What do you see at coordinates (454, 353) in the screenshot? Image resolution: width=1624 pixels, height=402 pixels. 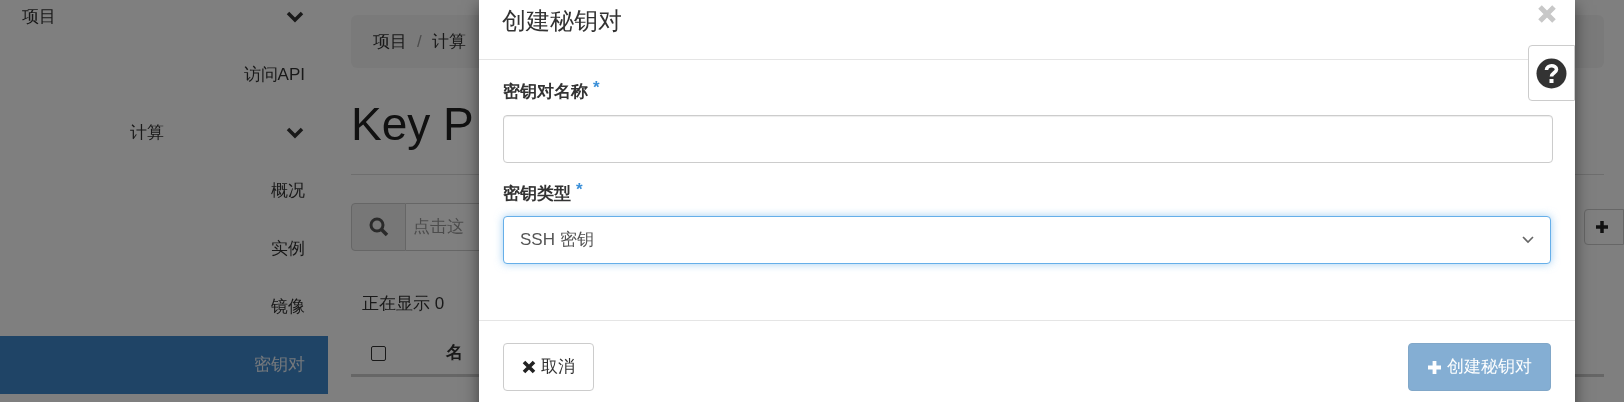 I see `column-header: 名` at bounding box center [454, 353].